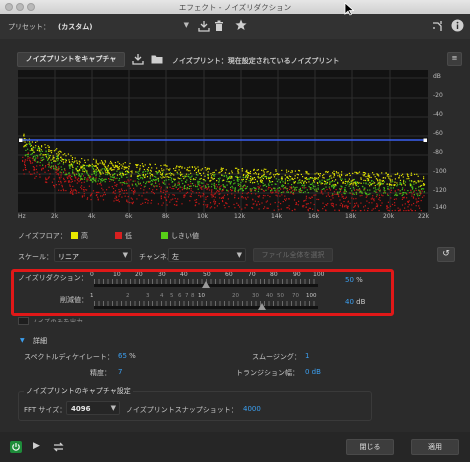  I want to click on channel-dropdown: 左 ▼, so click(207, 255).